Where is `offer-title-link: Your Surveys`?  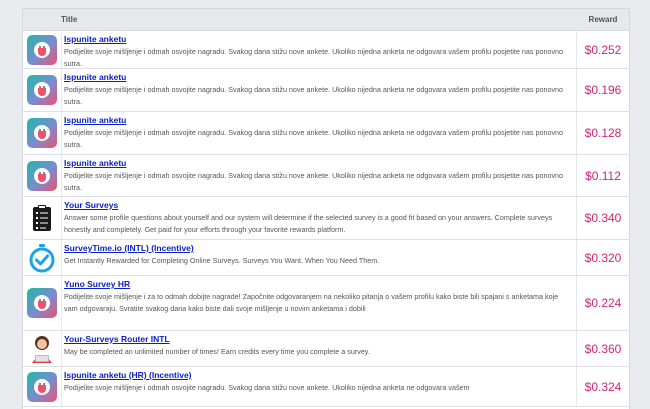
offer-title-link: Your Surveys is located at coordinates (317, 205).